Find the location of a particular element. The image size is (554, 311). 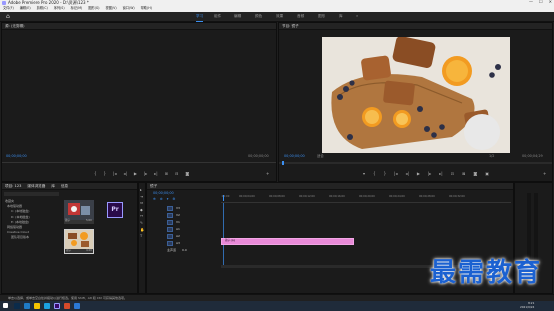

program-fit-dropdown: 适合 is located at coordinates (320, 156).